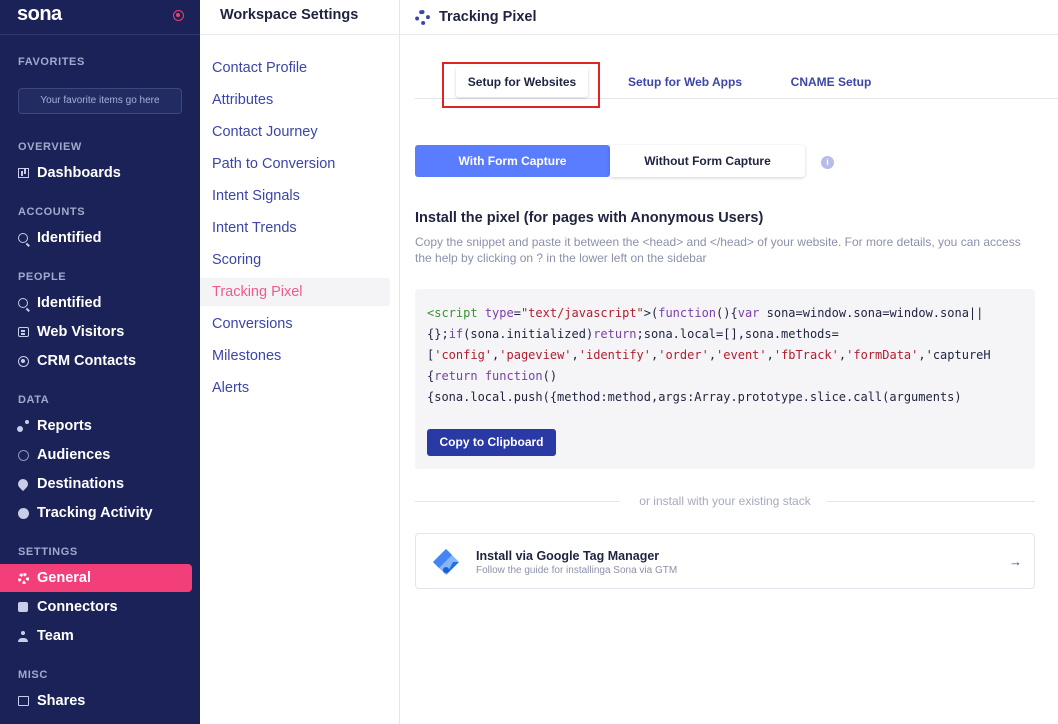 The width and height of the screenshot is (1058, 724). I want to click on sidebar-item-label: Reports, so click(64, 426).